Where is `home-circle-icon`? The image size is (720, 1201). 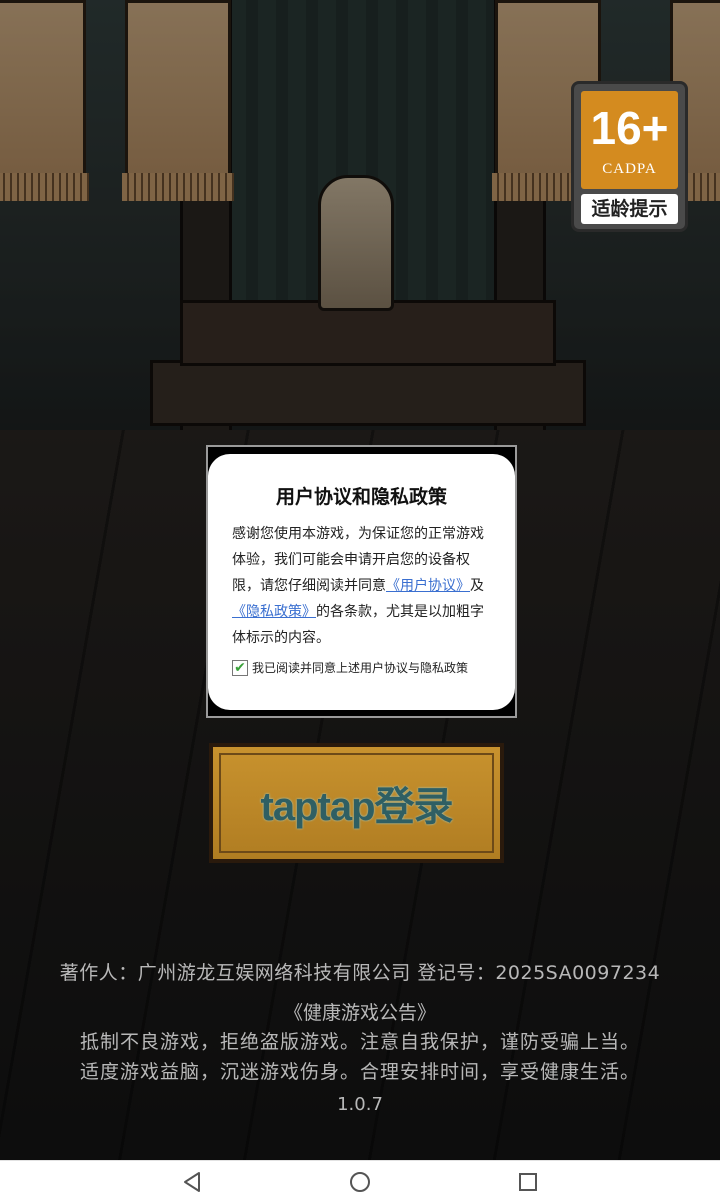
home-circle-icon is located at coordinates (360, 1182).